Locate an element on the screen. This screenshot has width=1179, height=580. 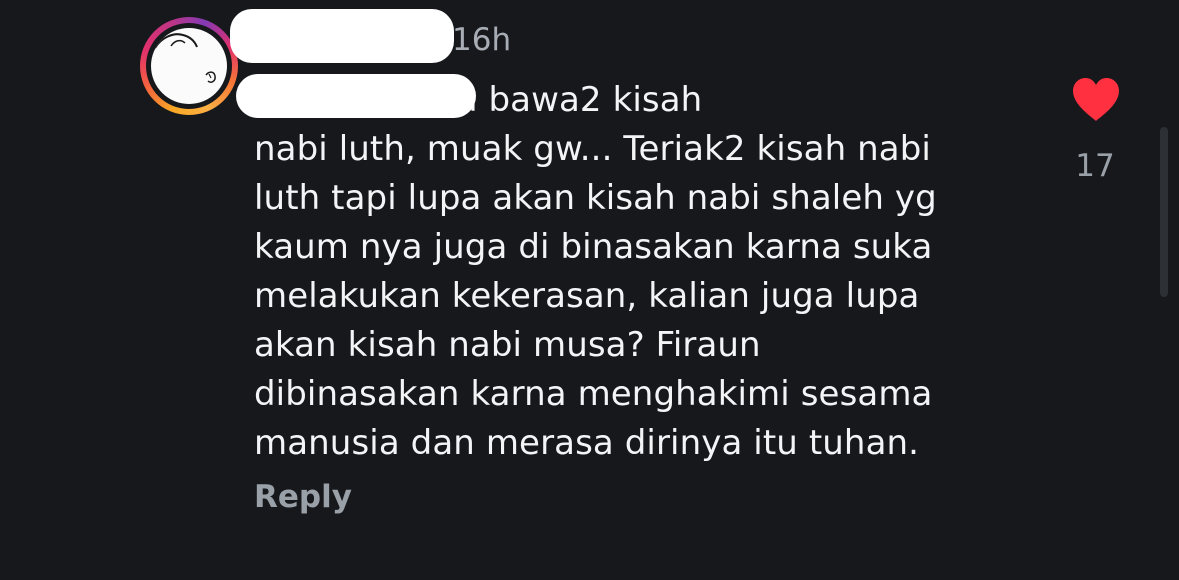
comment-avatar is located at coordinates (189, 66).